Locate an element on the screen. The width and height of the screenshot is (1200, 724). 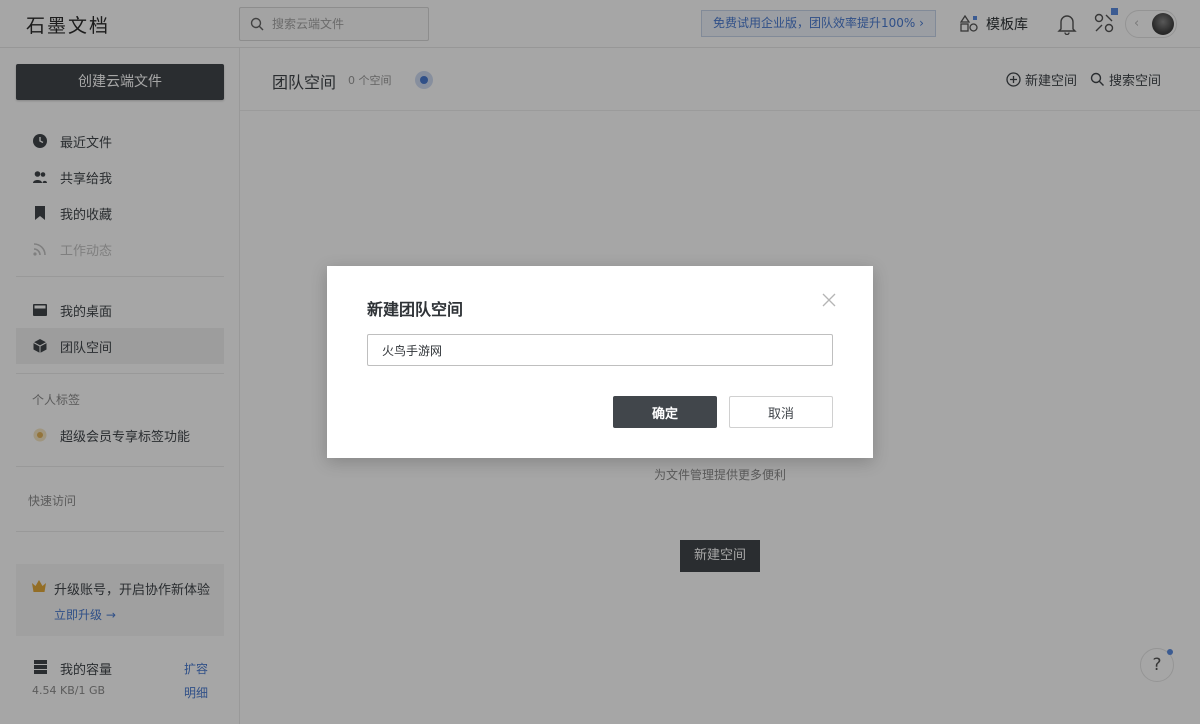
close-icon is located at coordinates (829, 300).